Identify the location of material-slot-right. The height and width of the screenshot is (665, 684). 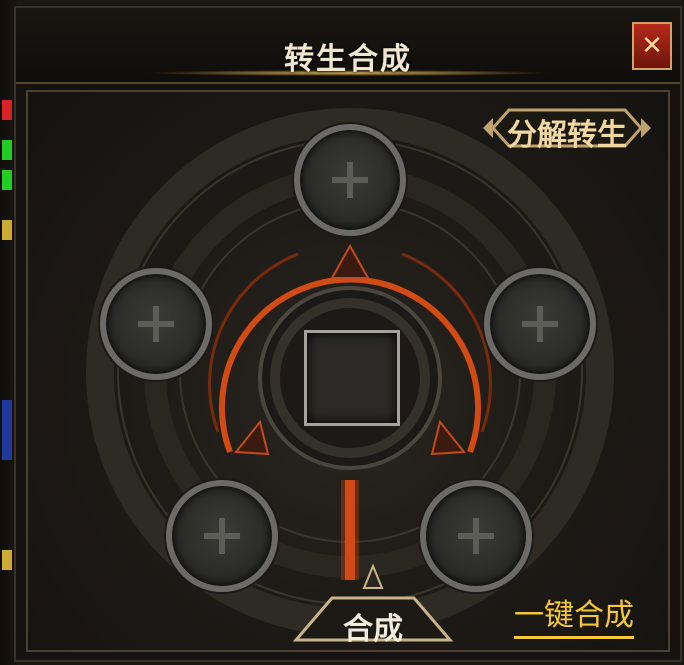
(540, 324).